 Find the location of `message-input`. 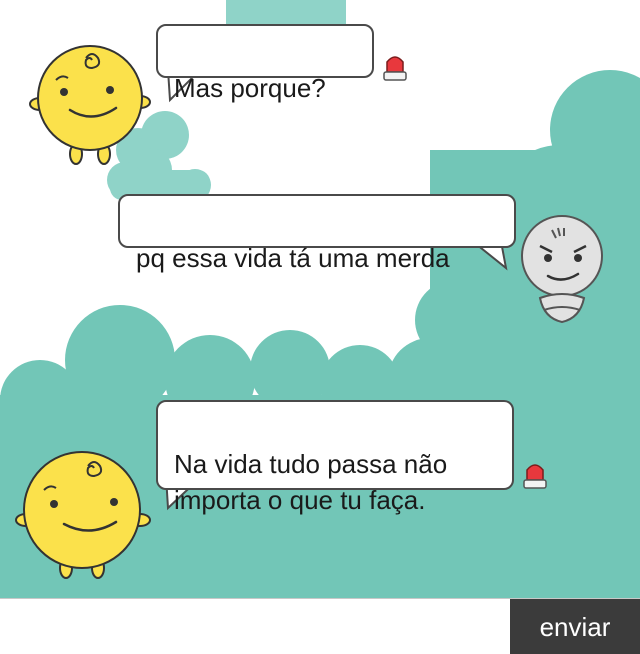

message-input is located at coordinates (255, 626).